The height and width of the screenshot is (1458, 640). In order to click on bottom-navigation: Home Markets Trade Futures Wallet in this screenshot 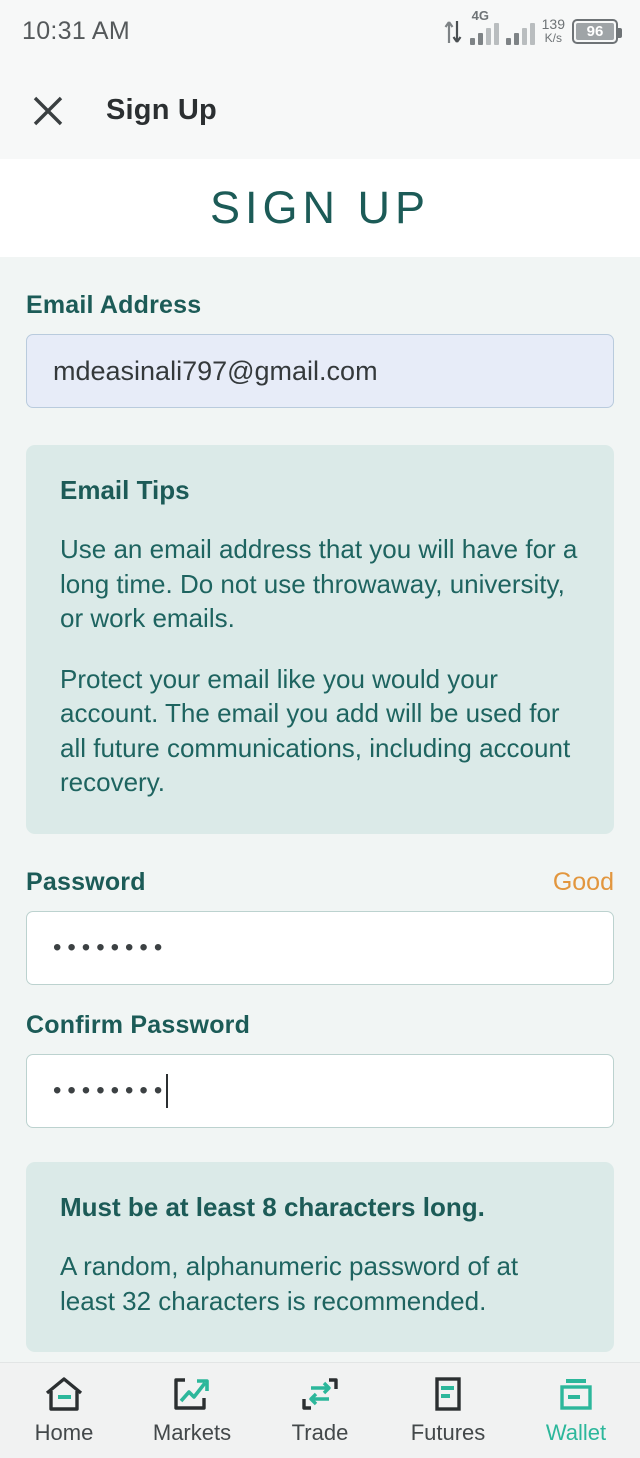, I will do `click(320, 1410)`.